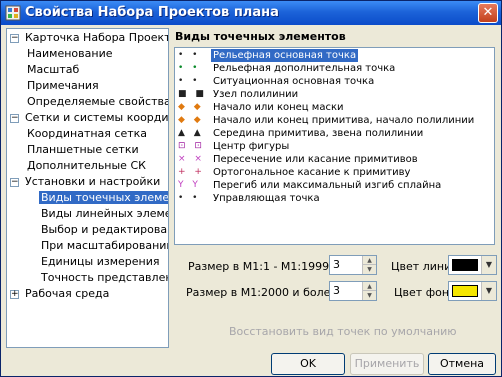  What do you see at coordinates (304, 68) in the screenshot?
I see `list-item-label: Рельефная дополнительная точка` at bounding box center [304, 68].